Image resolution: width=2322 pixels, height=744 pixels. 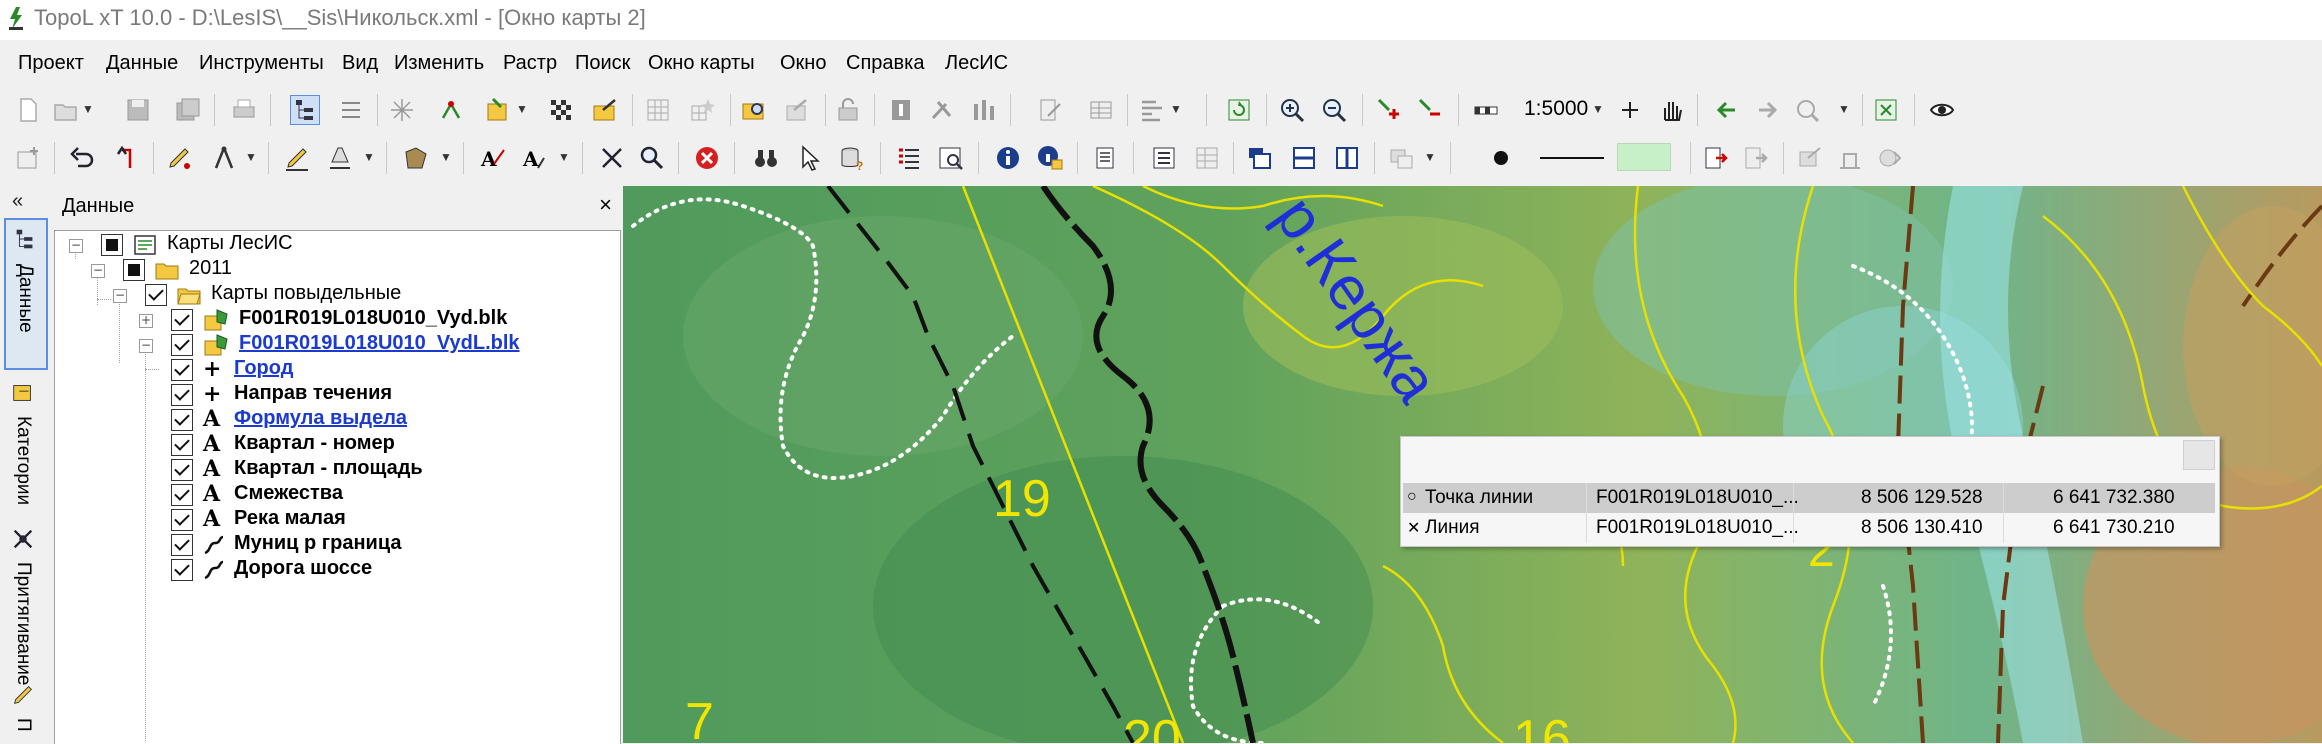 I want to click on folder-arrow-icon, so click(x=798, y=110).